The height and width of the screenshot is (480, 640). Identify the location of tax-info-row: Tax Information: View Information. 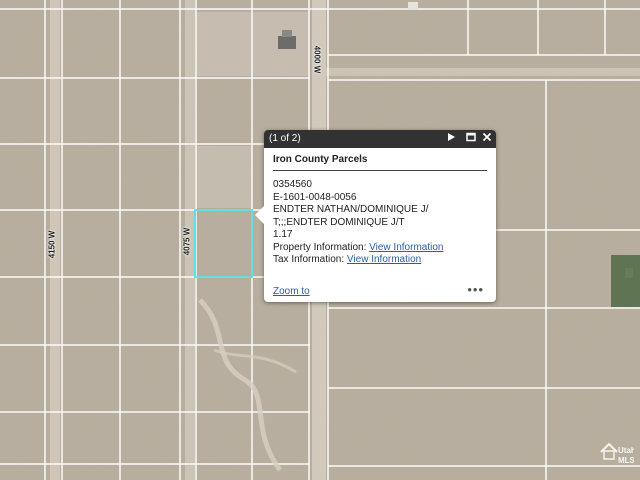
(380, 260).